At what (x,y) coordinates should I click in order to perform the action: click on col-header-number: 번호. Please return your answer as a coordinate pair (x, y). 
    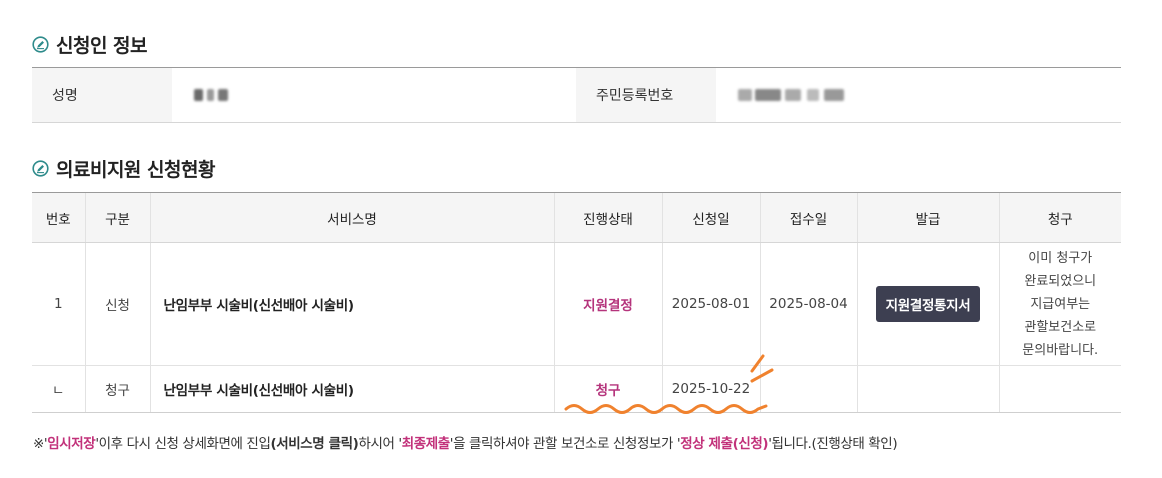
    Looking at the image, I should click on (58, 217).